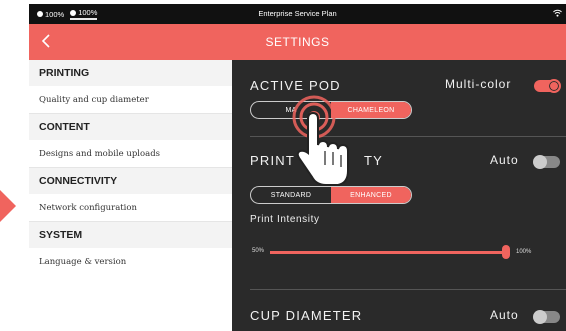 The height and width of the screenshot is (331, 566). I want to click on section-divider, so click(408, 289).